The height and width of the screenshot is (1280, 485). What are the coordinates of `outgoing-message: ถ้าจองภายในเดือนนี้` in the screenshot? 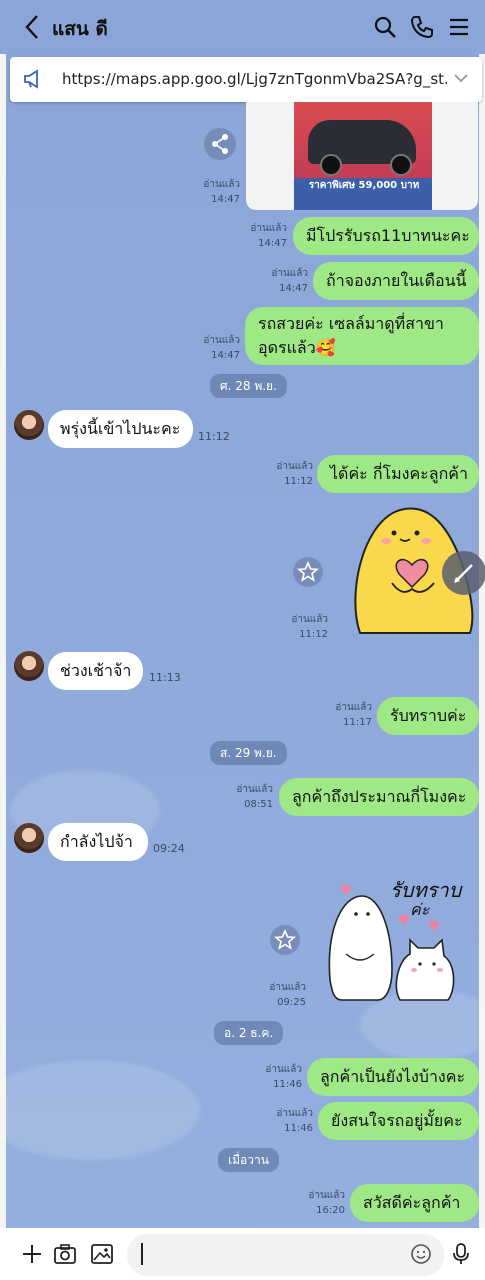 It's located at (396, 281).